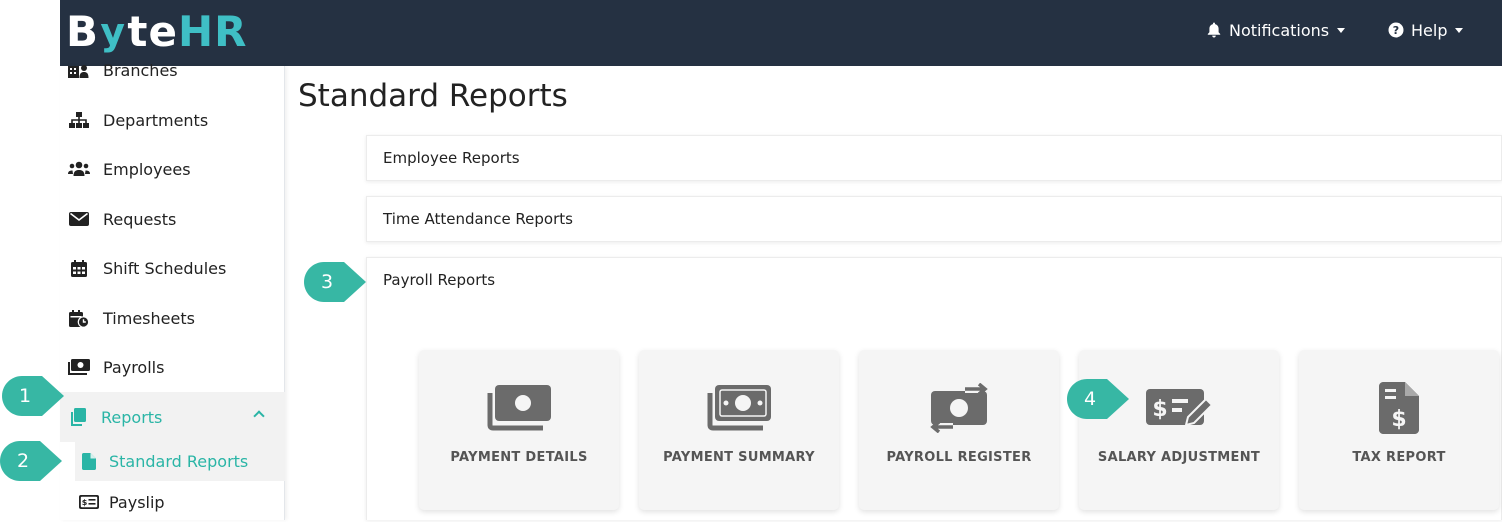 This screenshot has height=522, width=1502. I want to click on sidebar-item-label: Standard Reports, so click(179, 461).